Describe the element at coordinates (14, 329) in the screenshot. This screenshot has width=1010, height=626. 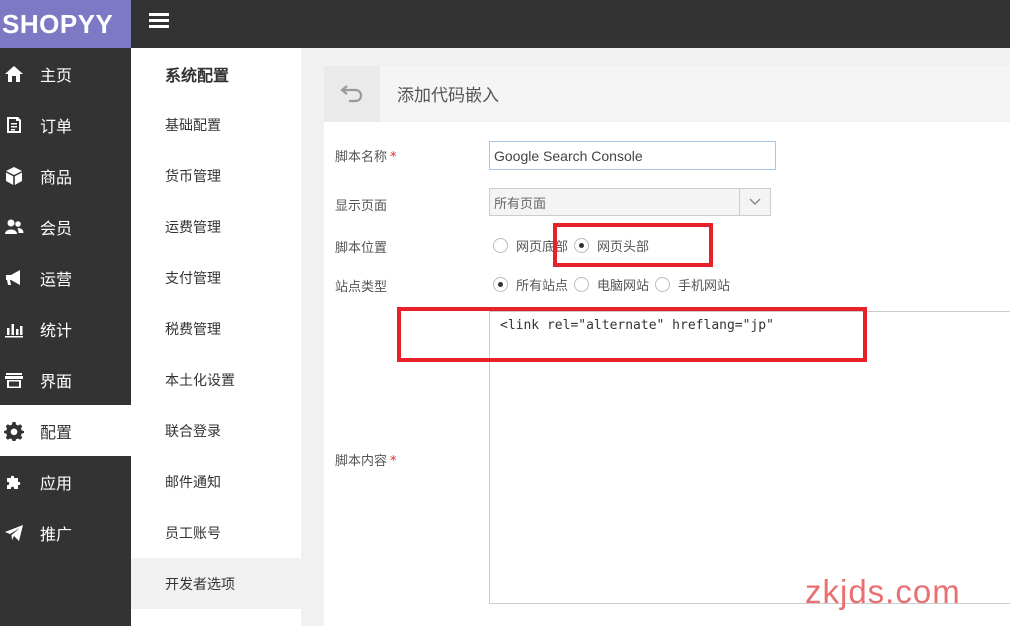
I see `bar-chart-icon` at that location.